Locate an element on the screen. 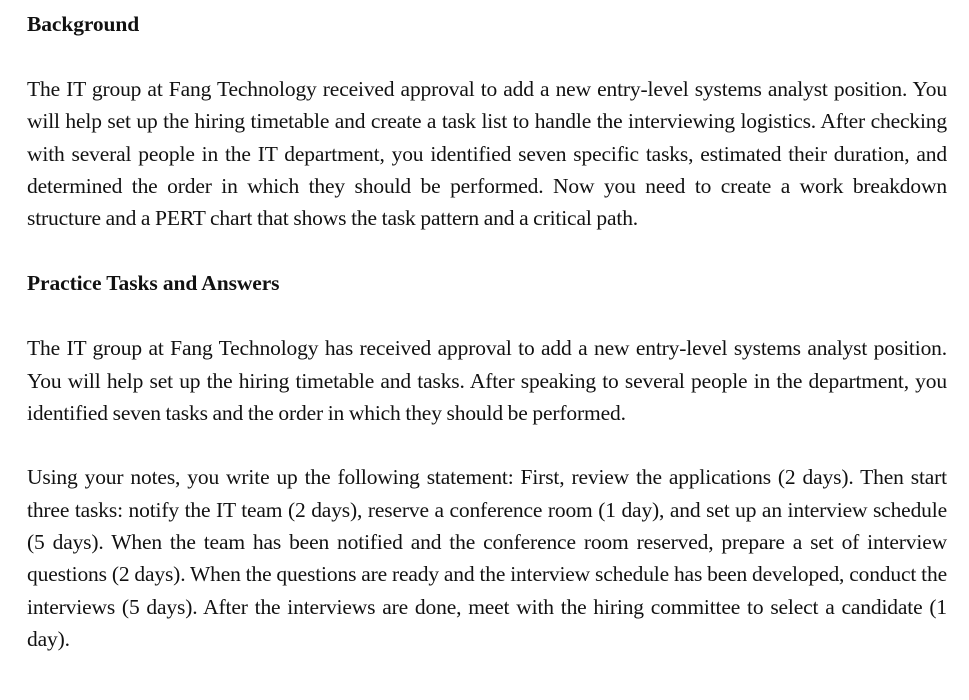 The height and width of the screenshot is (700, 969). practice-tasks-heading: Practice Tasks and Answers is located at coordinates (153, 283).